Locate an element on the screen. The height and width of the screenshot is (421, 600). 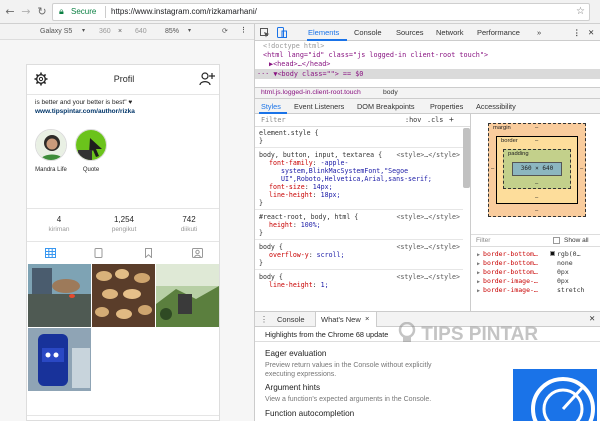
zoom-dropdown-icon: ▾ is located at coordinates (189, 30).